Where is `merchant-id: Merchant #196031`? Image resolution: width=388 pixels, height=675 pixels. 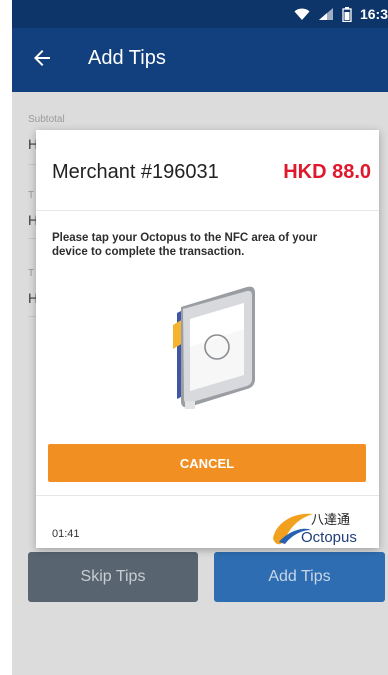 merchant-id: Merchant #196031 is located at coordinates (135, 172).